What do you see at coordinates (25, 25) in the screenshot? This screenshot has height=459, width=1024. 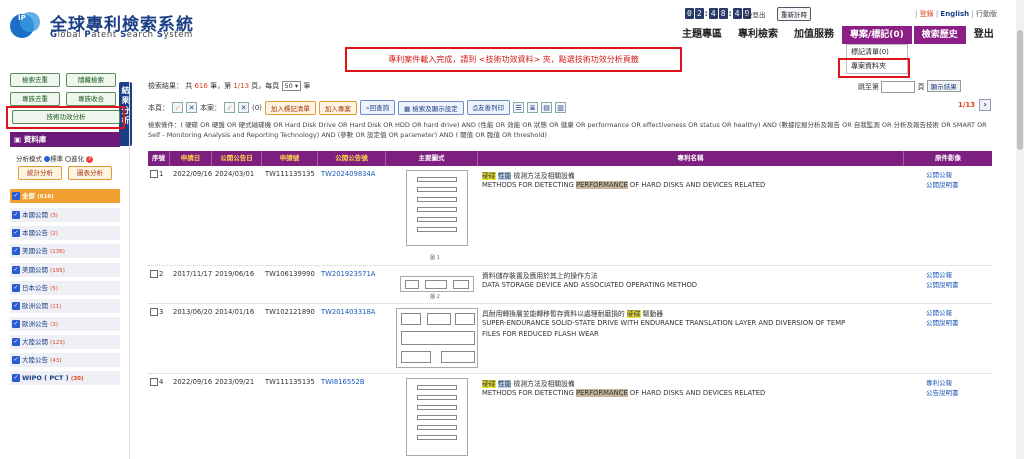 I see `tipo-logo: IP` at bounding box center [25, 25].